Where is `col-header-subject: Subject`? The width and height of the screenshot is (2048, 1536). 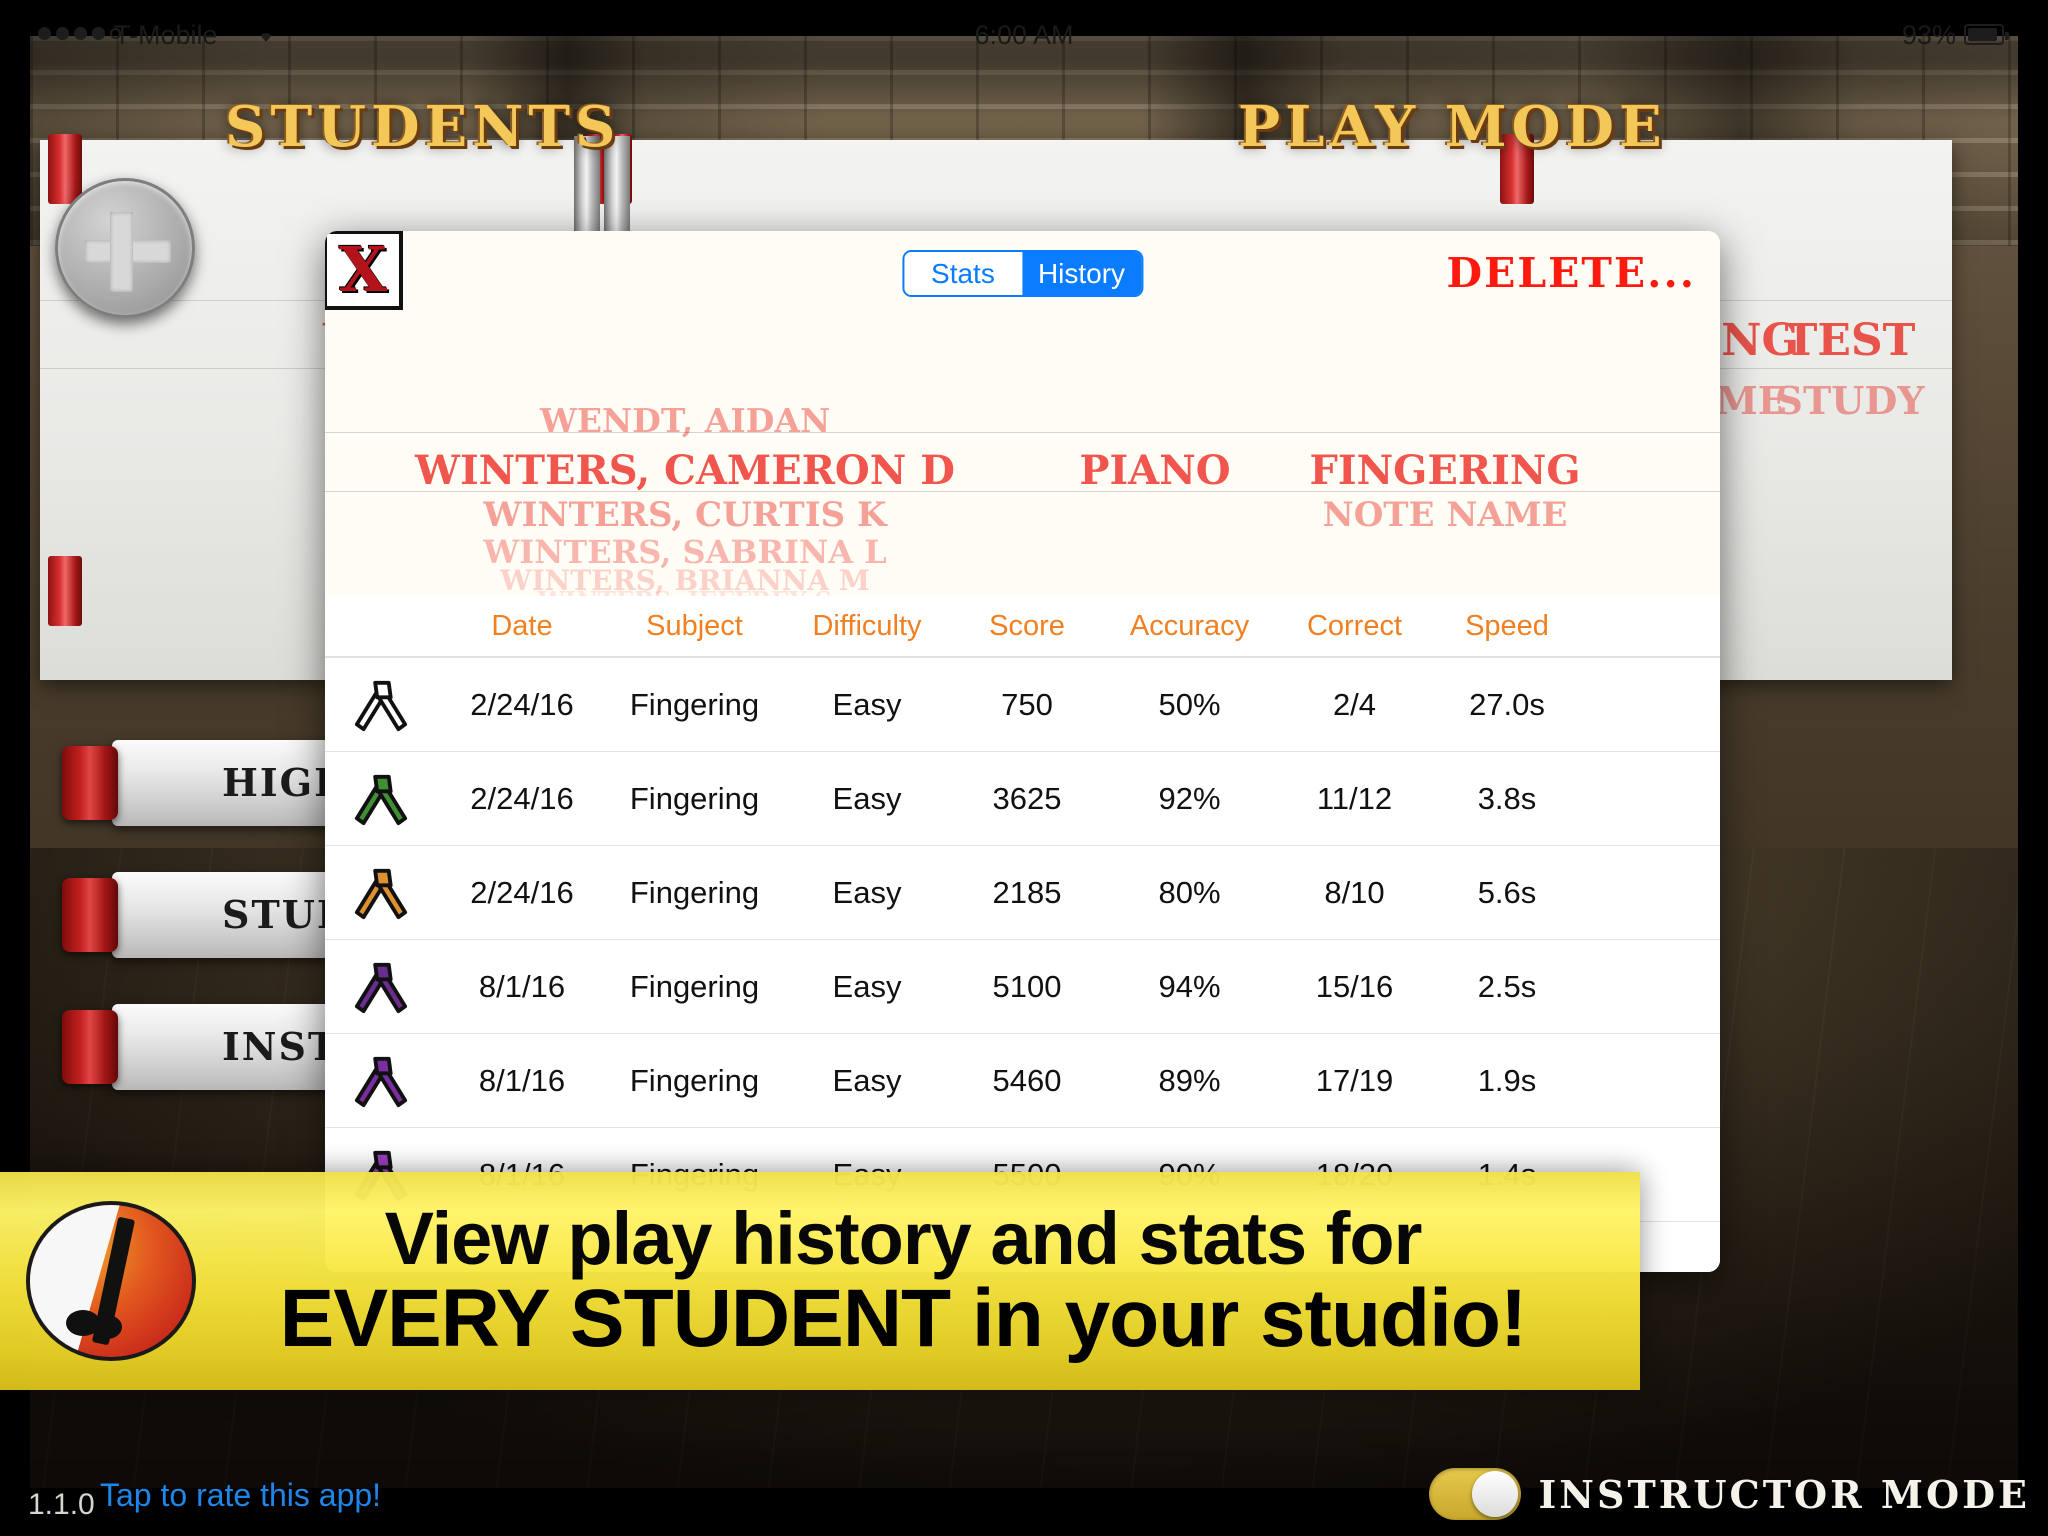
col-header-subject: Subject is located at coordinates (694, 626).